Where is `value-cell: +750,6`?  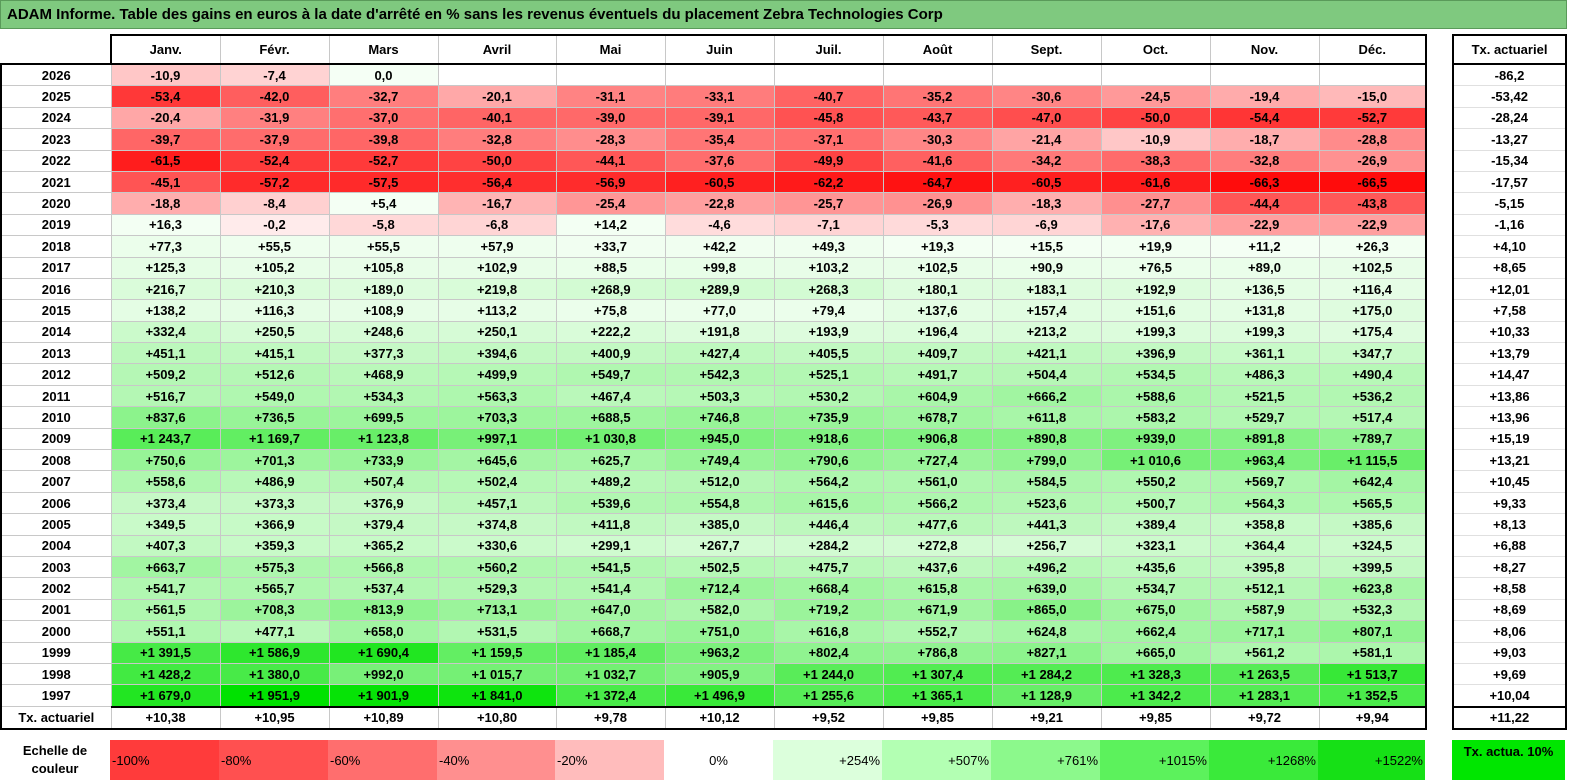
value-cell: +750,6 is located at coordinates (165, 460).